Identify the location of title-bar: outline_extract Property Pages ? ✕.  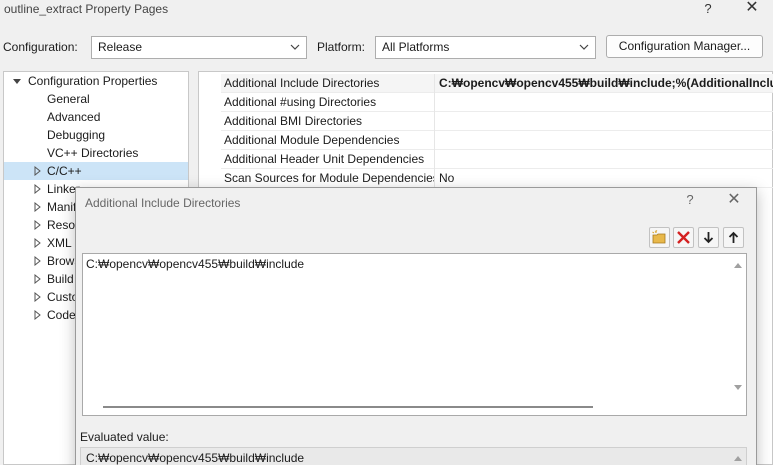
(386, 12).